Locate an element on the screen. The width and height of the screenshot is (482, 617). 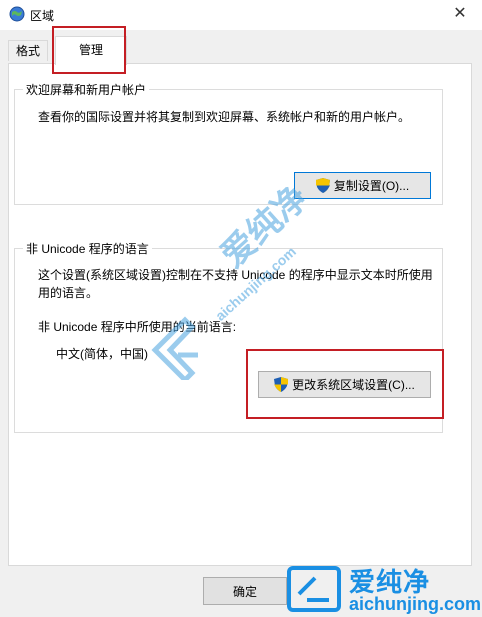
close-icon: ✕ is located at coordinates (460, 13).